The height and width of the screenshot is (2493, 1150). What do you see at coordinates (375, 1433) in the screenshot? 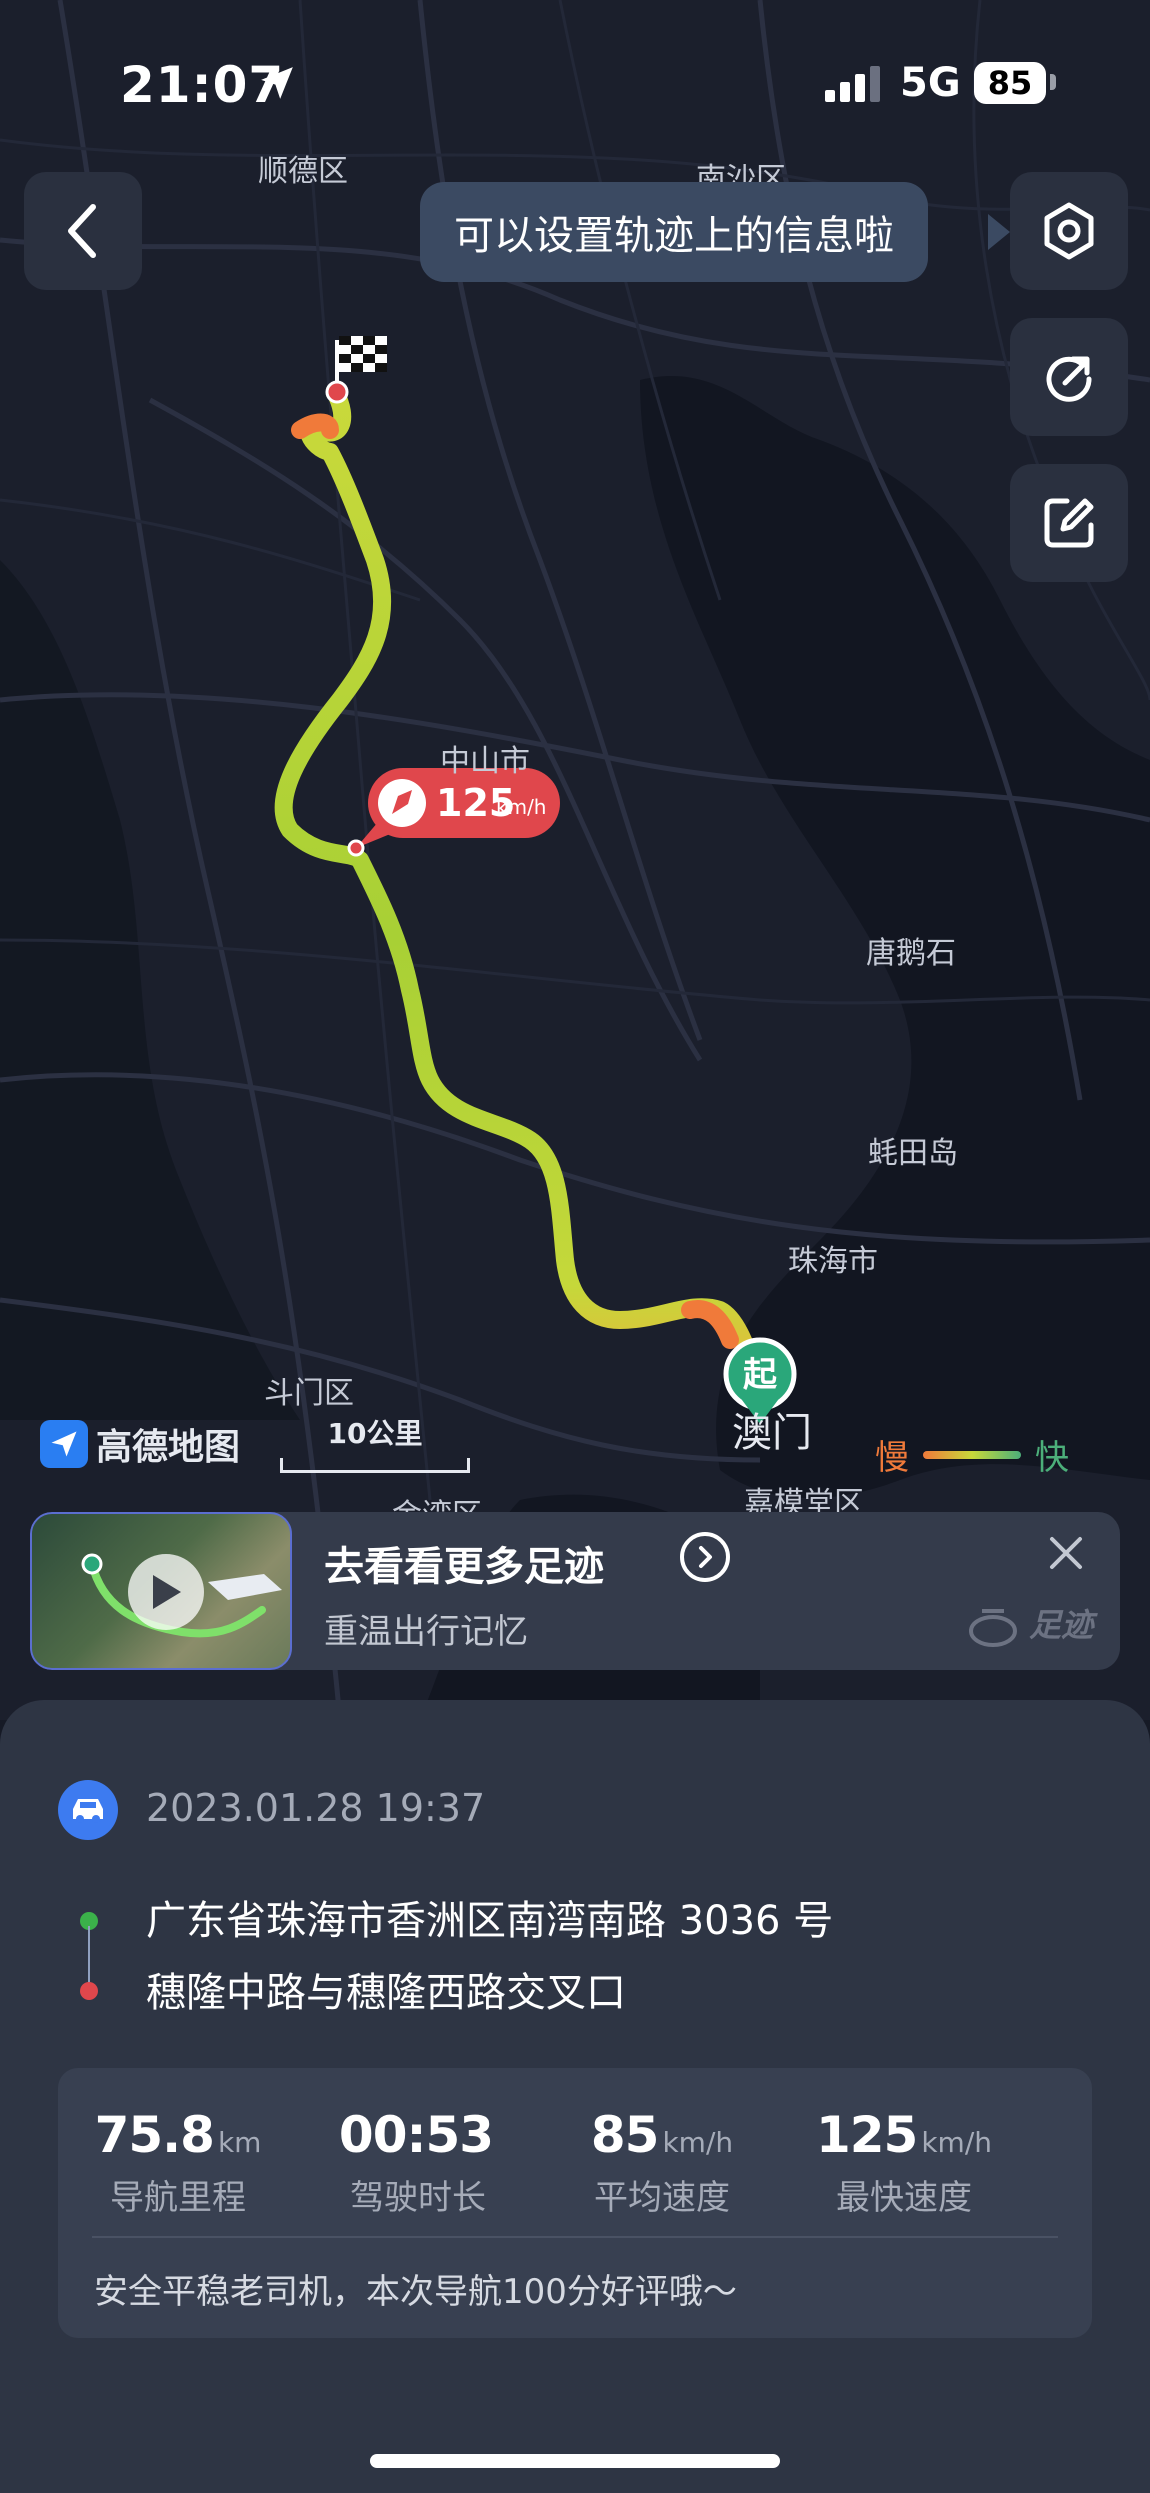
I see `map-scale-label: 10公里` at bounding box center [375, 1433].